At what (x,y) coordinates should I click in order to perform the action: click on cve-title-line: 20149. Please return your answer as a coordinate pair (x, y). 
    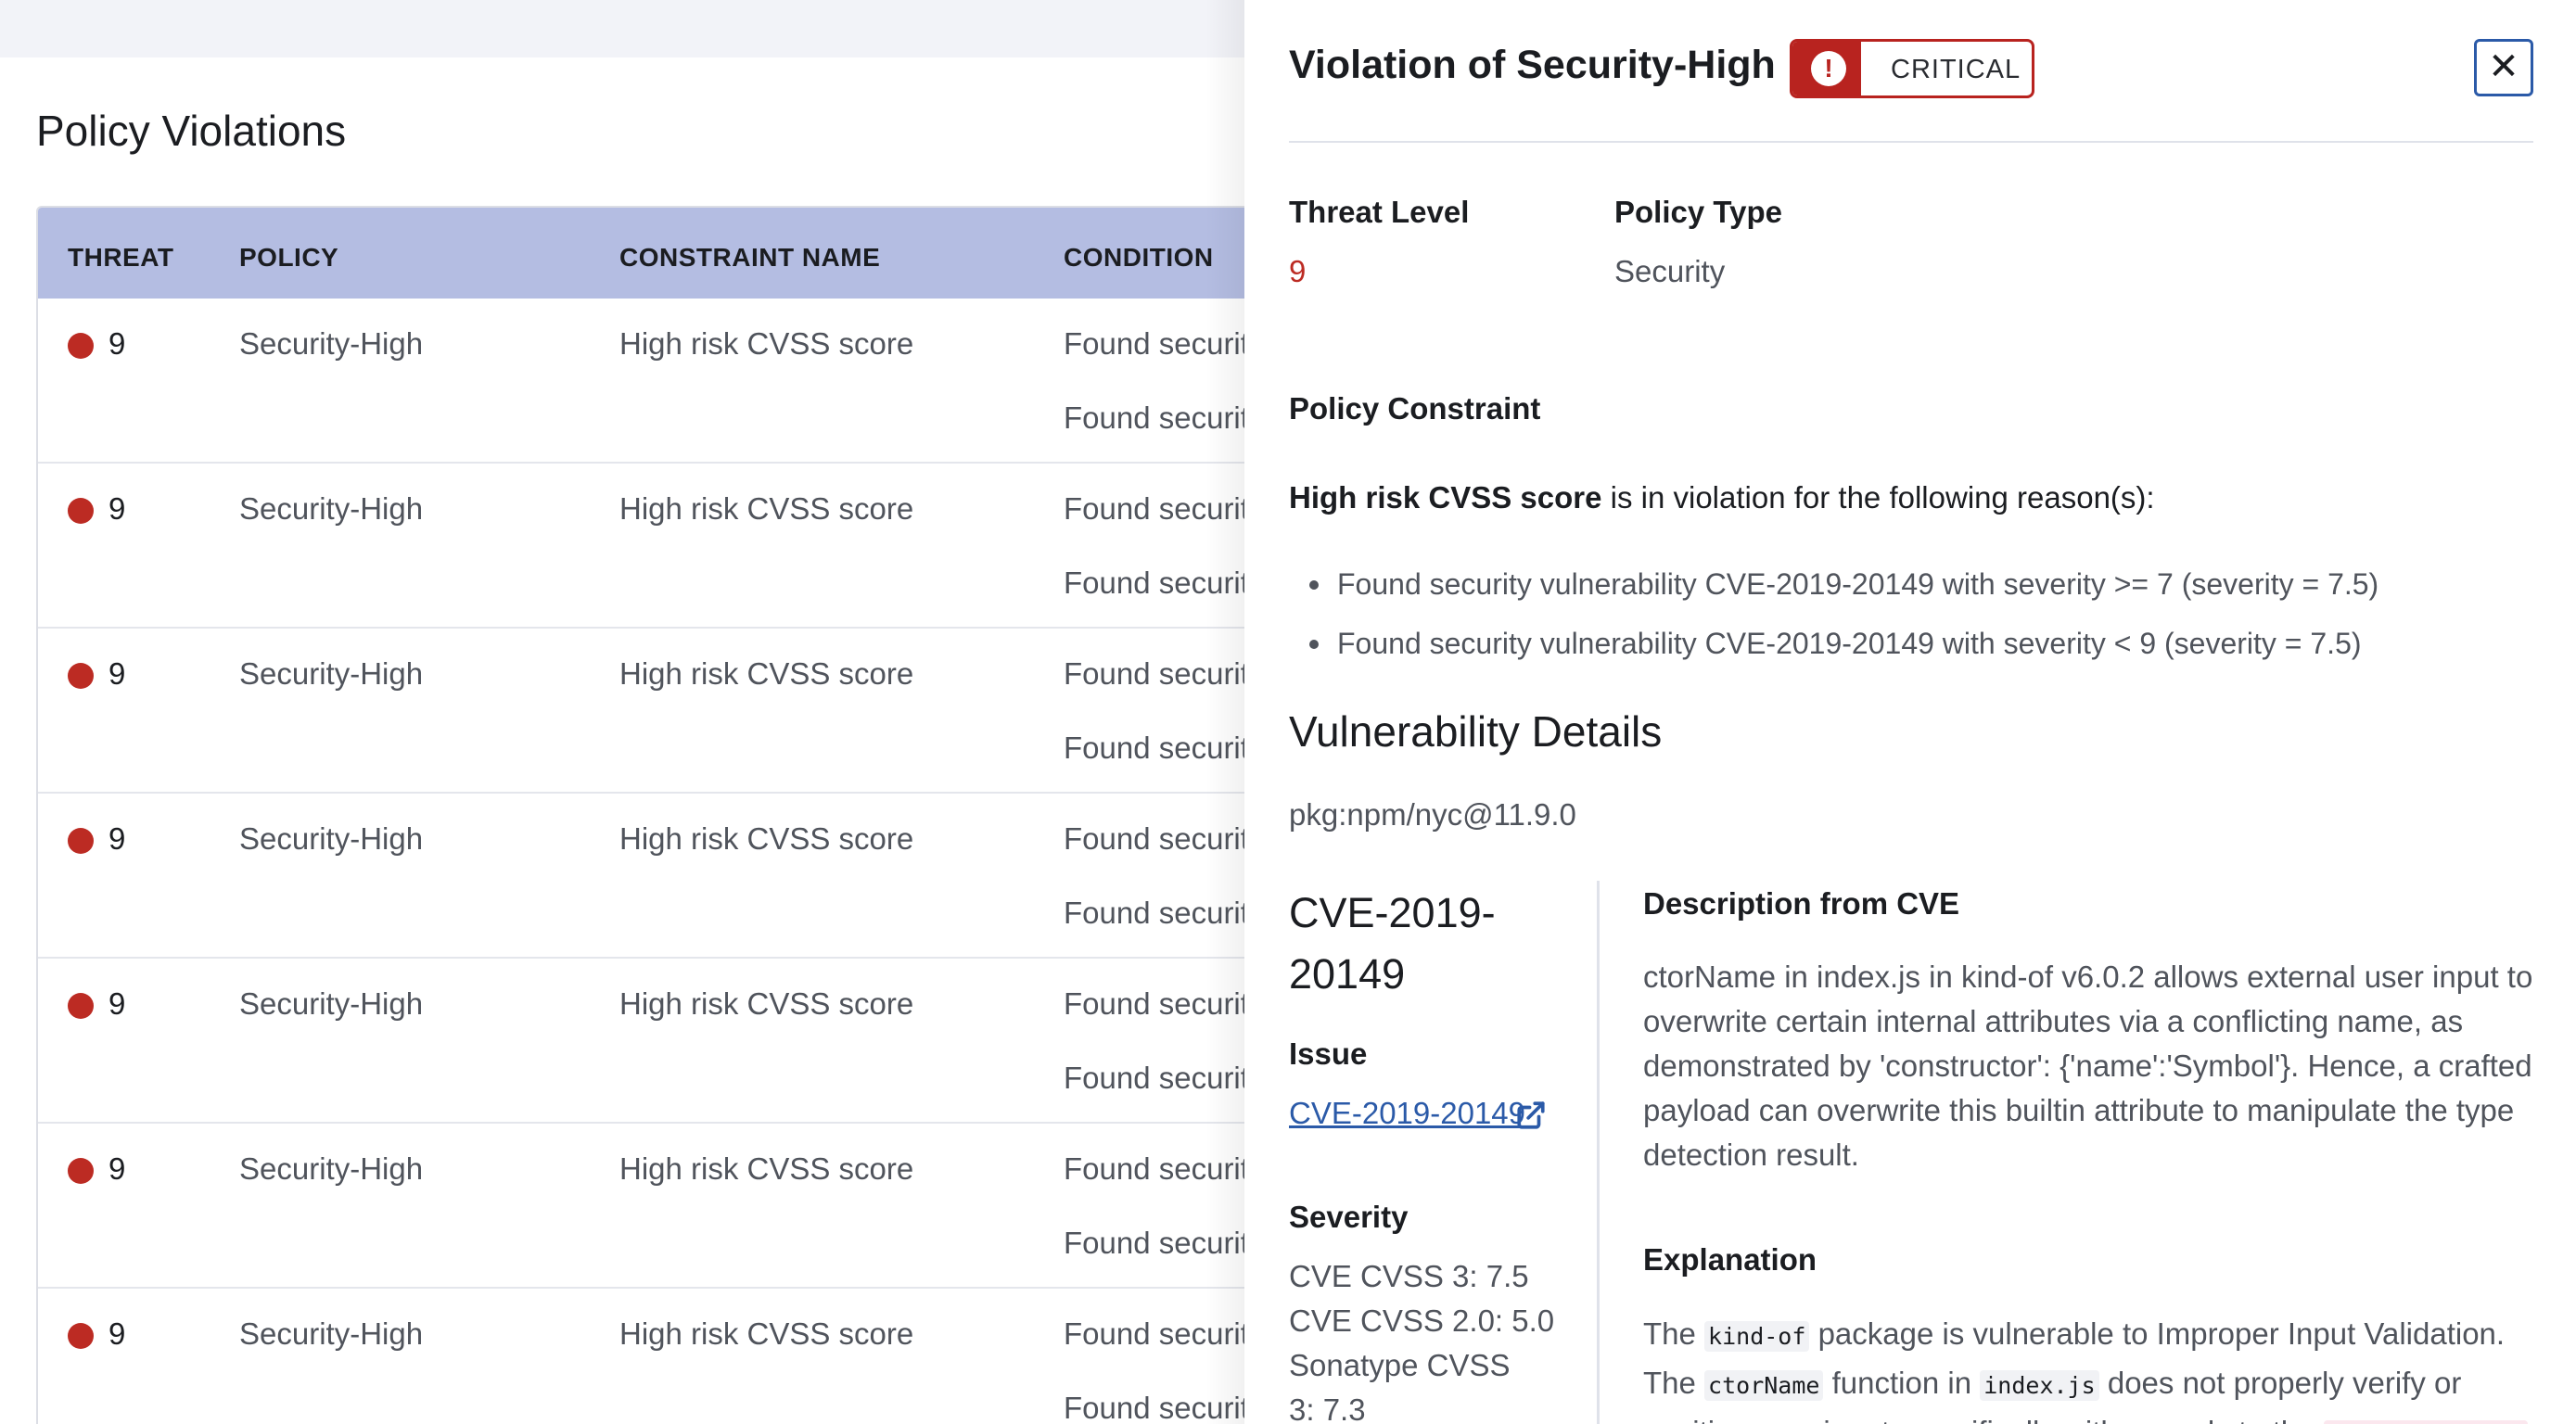
    Looking at the image, I should click on (1347, 974).